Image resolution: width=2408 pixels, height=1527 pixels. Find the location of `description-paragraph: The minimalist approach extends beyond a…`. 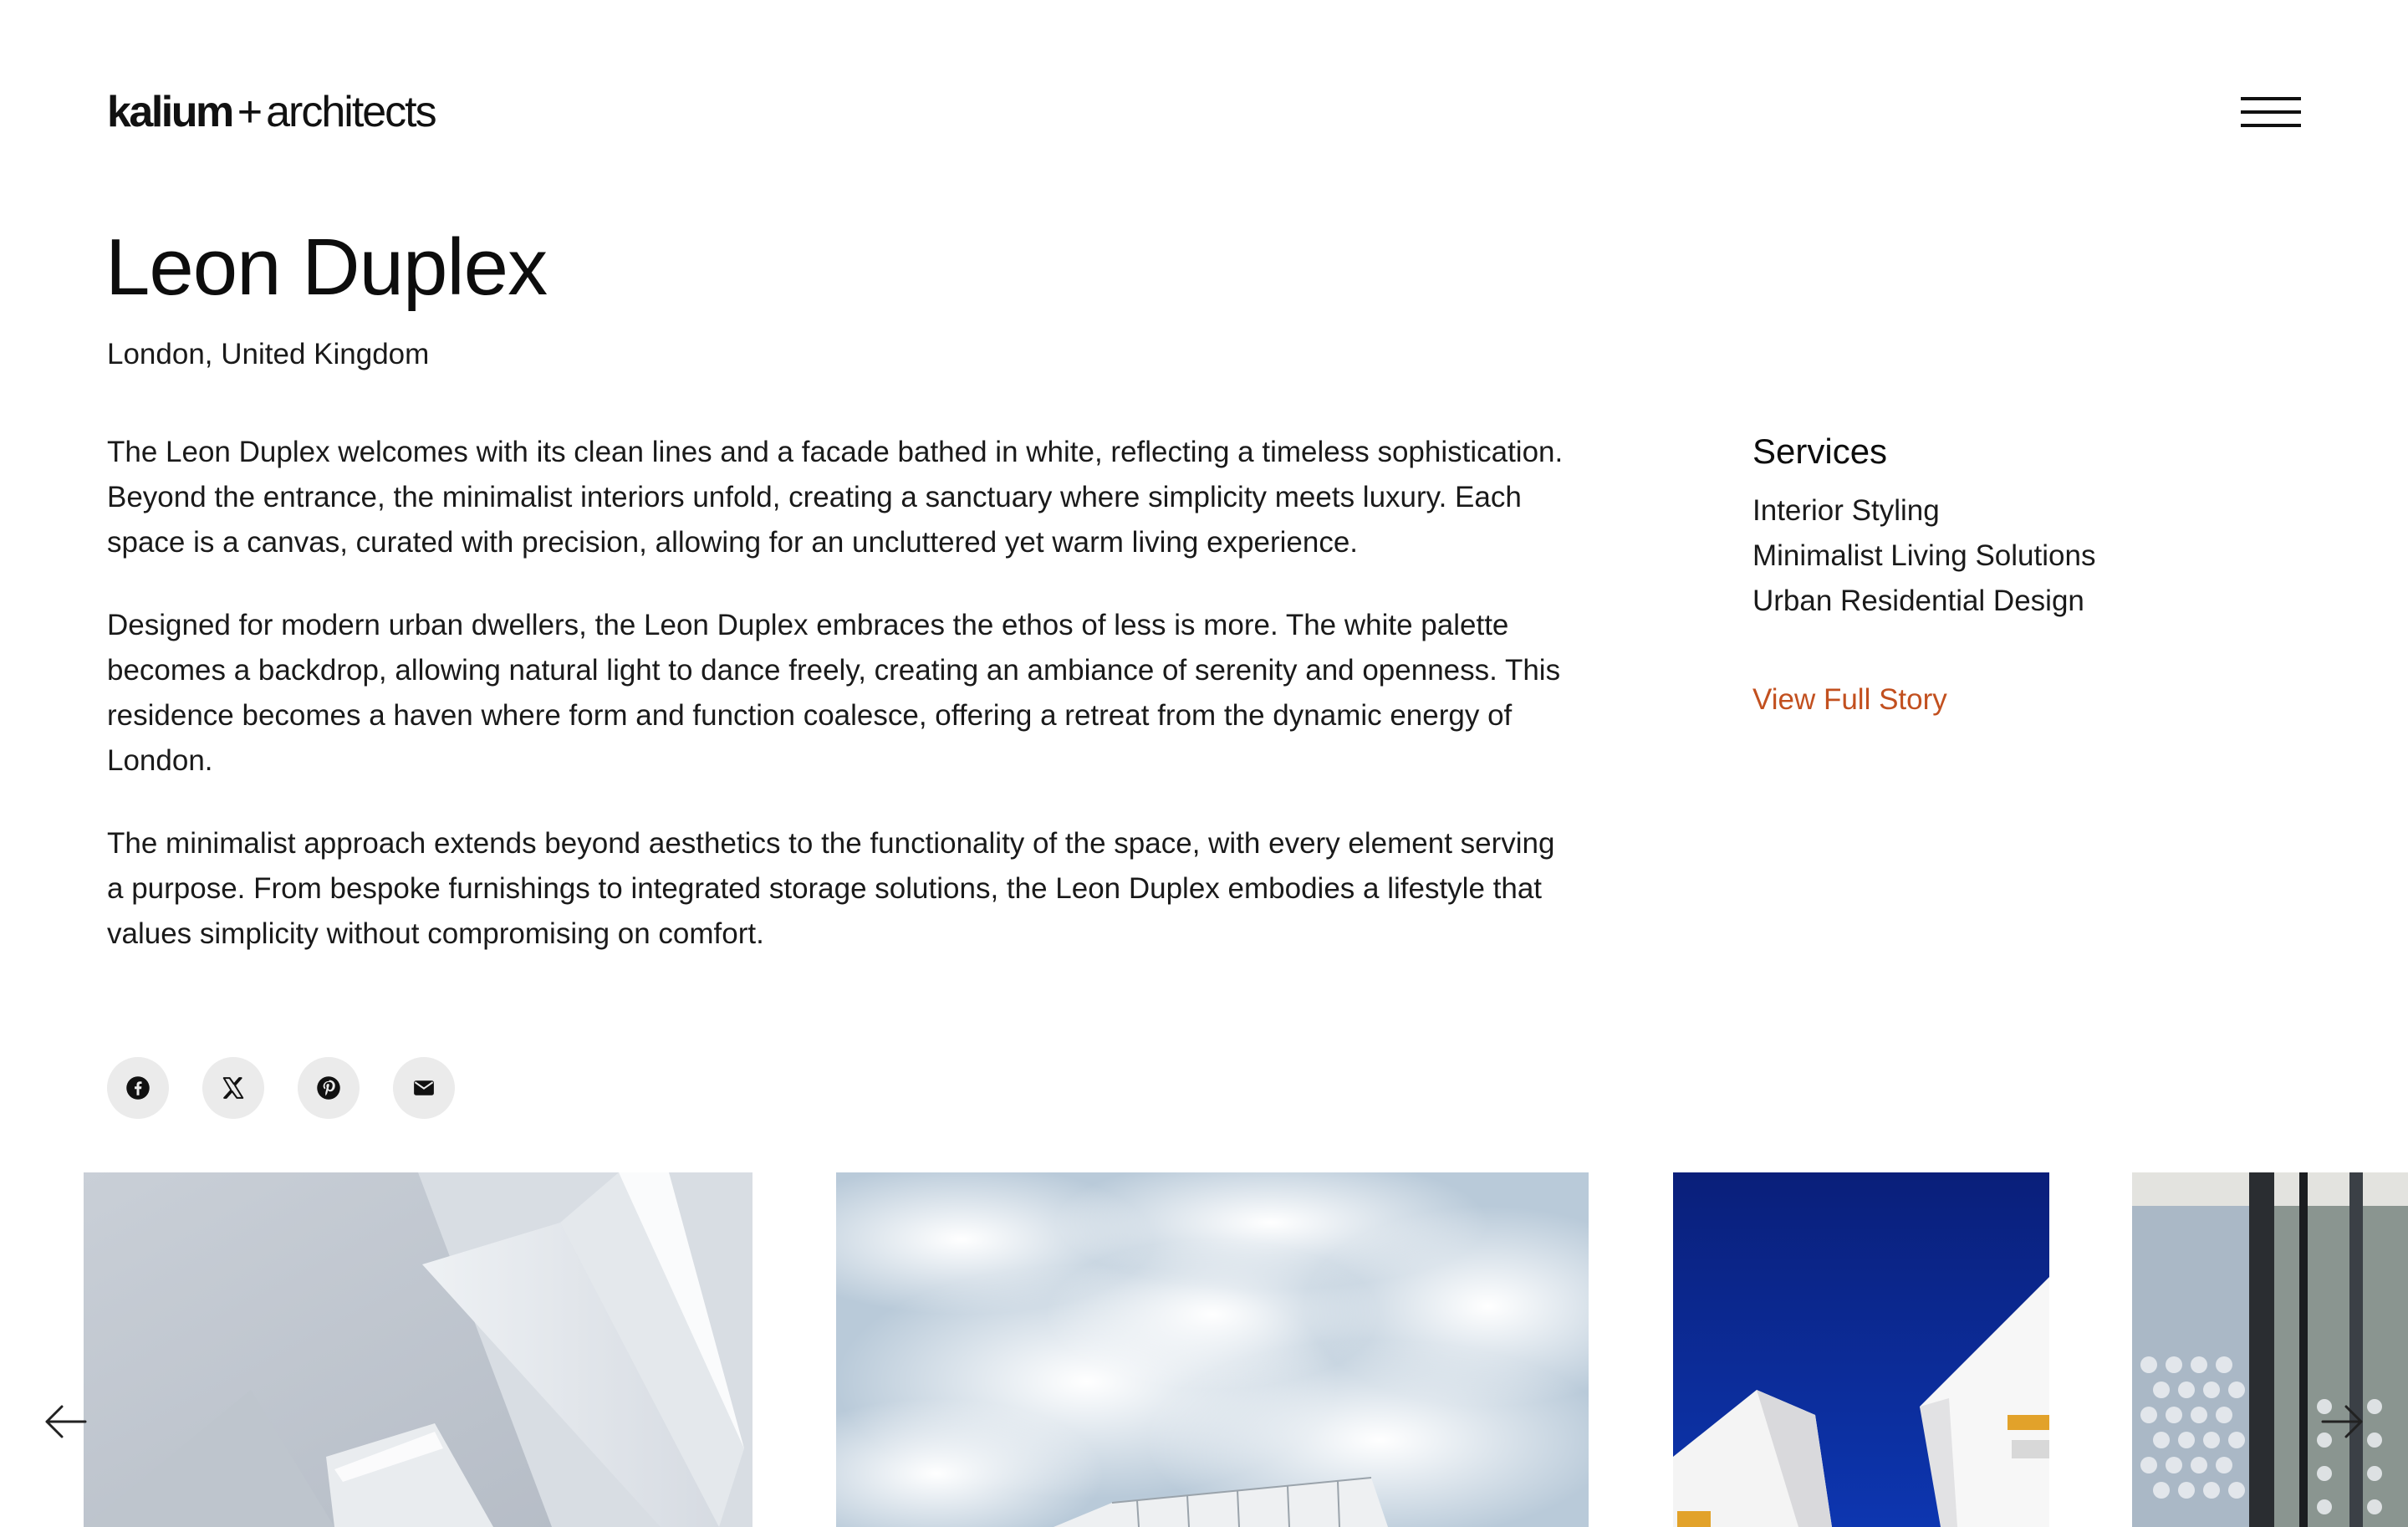

description-paragraph: The minimalist approach extends beyond a… is located at coordinates (831, 889).